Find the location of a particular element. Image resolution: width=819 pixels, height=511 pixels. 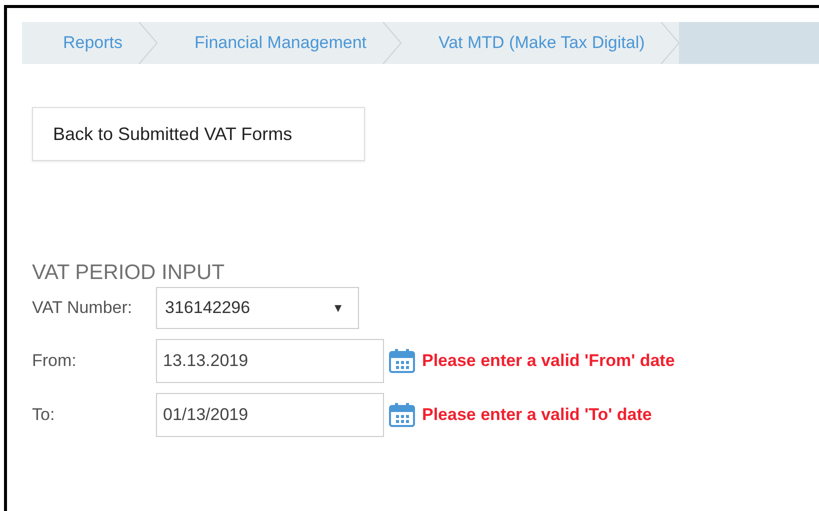

field-label: To: is located at coordinates (44, 415).